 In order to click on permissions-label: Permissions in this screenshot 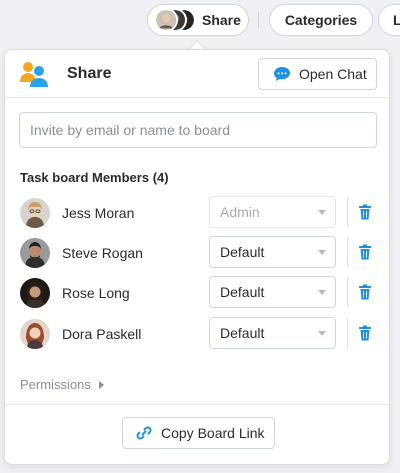, I will do `click(55, 384)`.